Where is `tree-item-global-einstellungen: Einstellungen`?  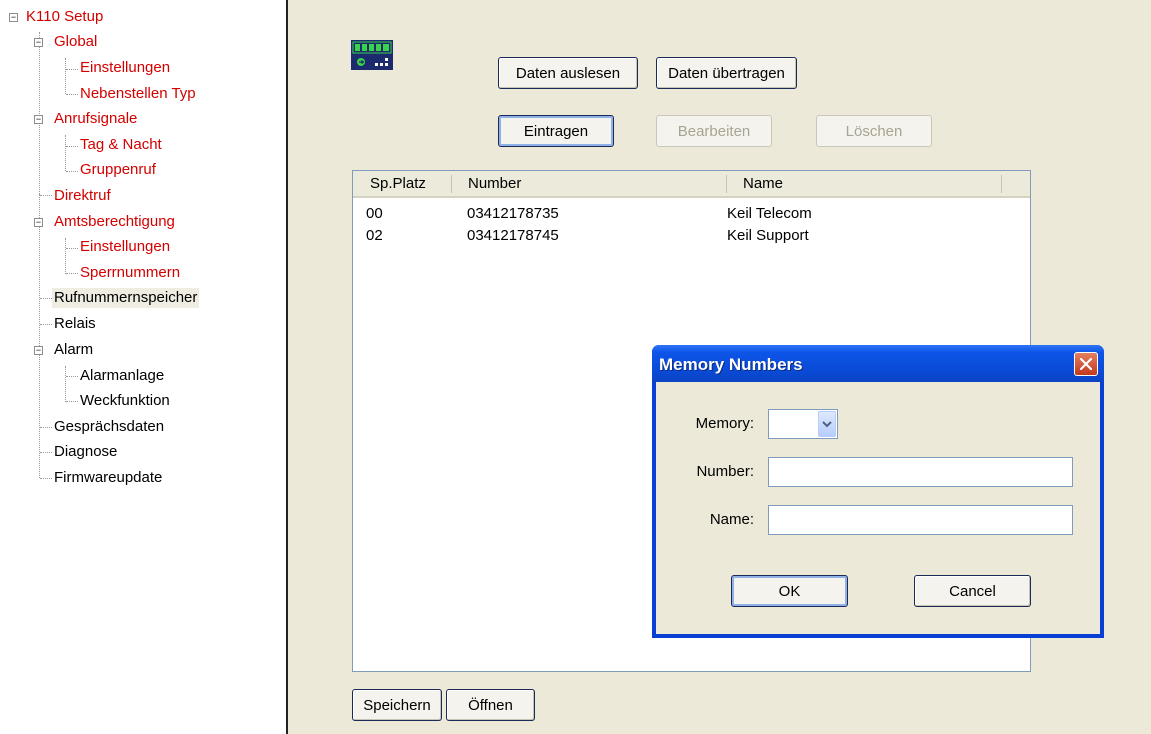
tree-item-global-einstellungen: Einstellungen is located at coordinates (125, 68).